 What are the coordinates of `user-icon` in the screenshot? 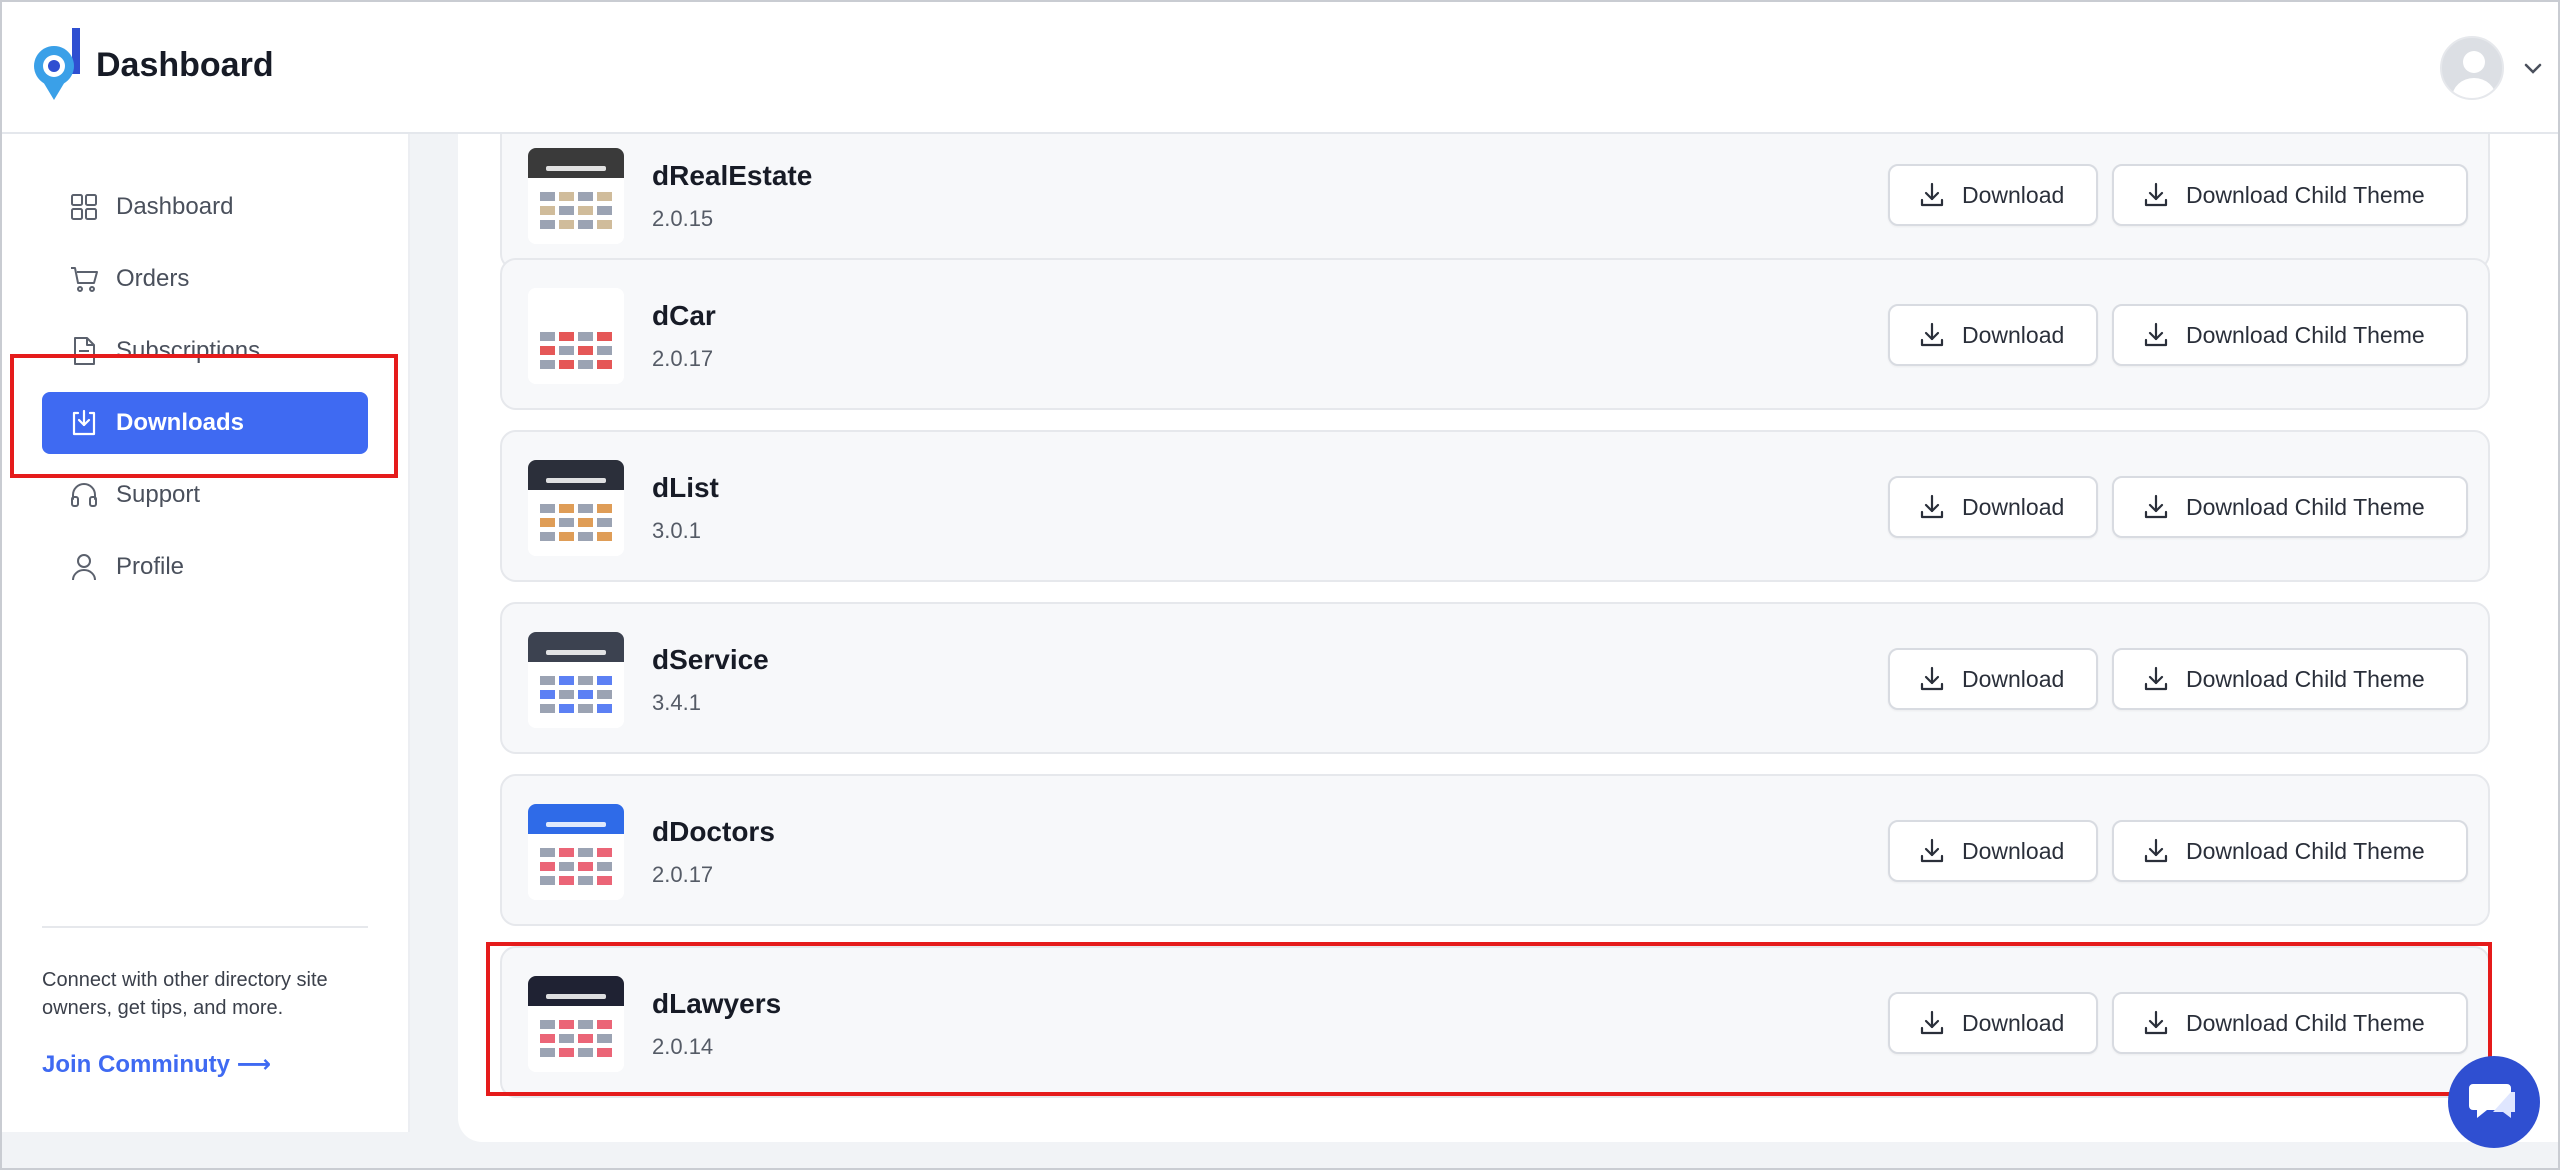 It's located at (84, 567).